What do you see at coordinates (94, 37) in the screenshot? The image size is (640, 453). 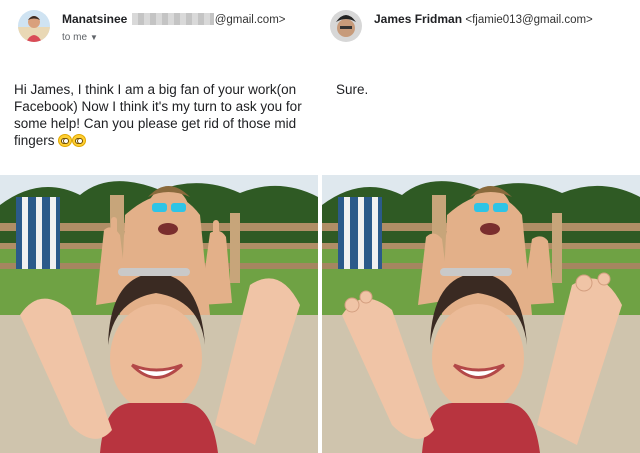 I see `chevron-down-icon: ▼` at bounding box center [94, 37].